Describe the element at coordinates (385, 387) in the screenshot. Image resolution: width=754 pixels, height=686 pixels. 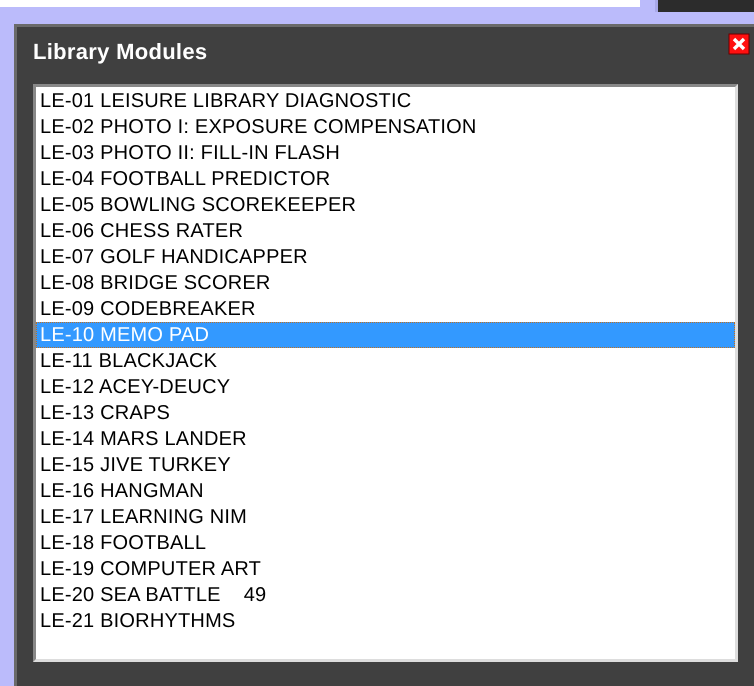
I see `list-item: LE-12 ACEY-DEUCY` at that location.